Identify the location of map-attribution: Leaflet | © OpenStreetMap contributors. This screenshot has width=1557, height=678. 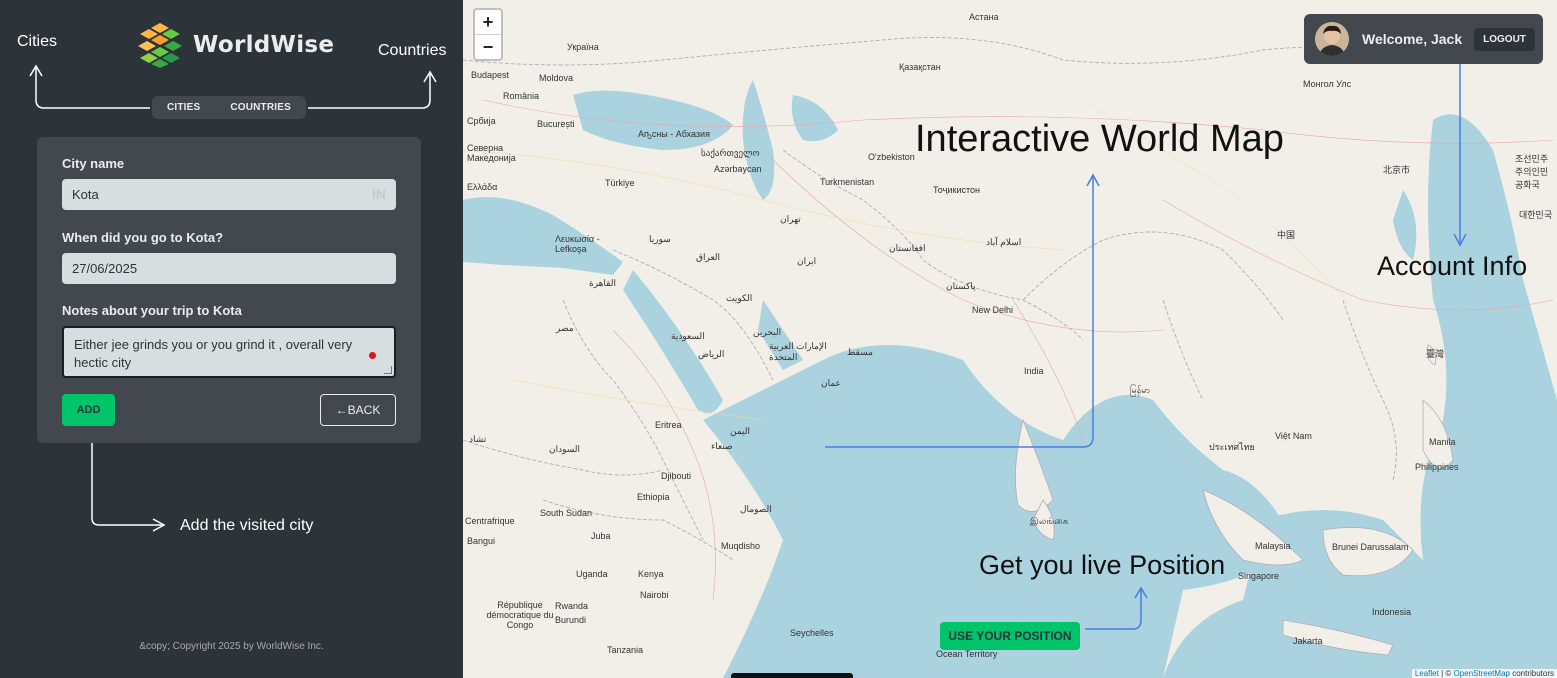
(1484, 673).